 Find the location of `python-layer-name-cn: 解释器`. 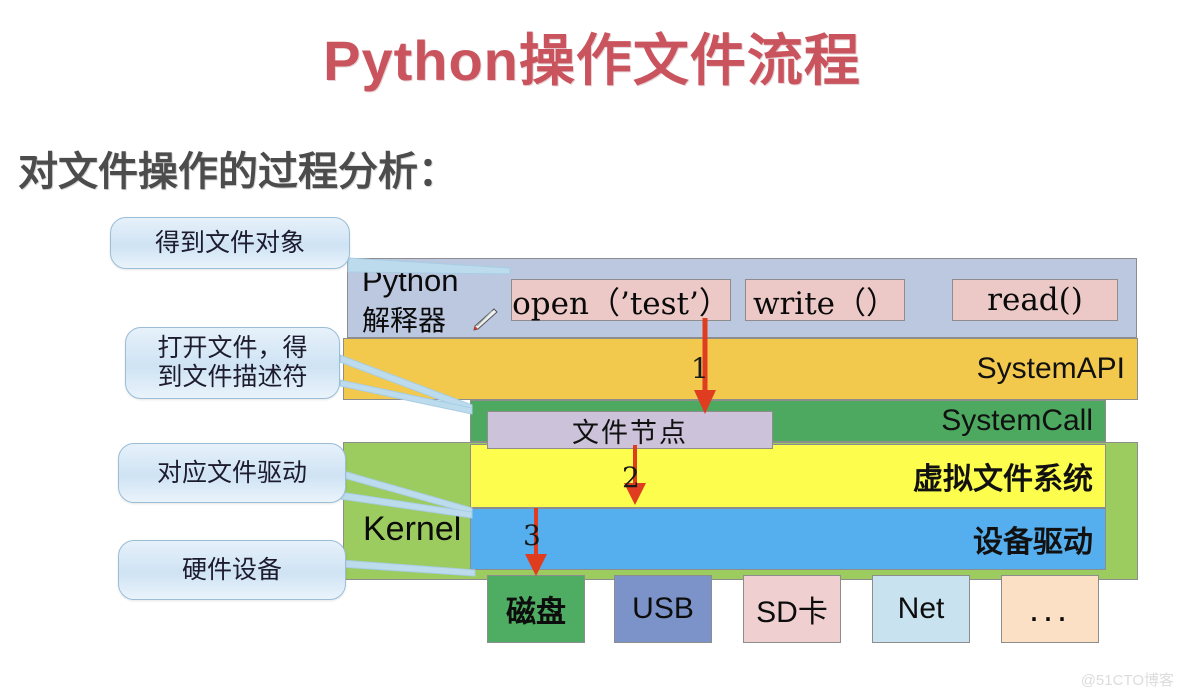

python-layer-name-cn: 解释器 is located at coordinates (404, 320).